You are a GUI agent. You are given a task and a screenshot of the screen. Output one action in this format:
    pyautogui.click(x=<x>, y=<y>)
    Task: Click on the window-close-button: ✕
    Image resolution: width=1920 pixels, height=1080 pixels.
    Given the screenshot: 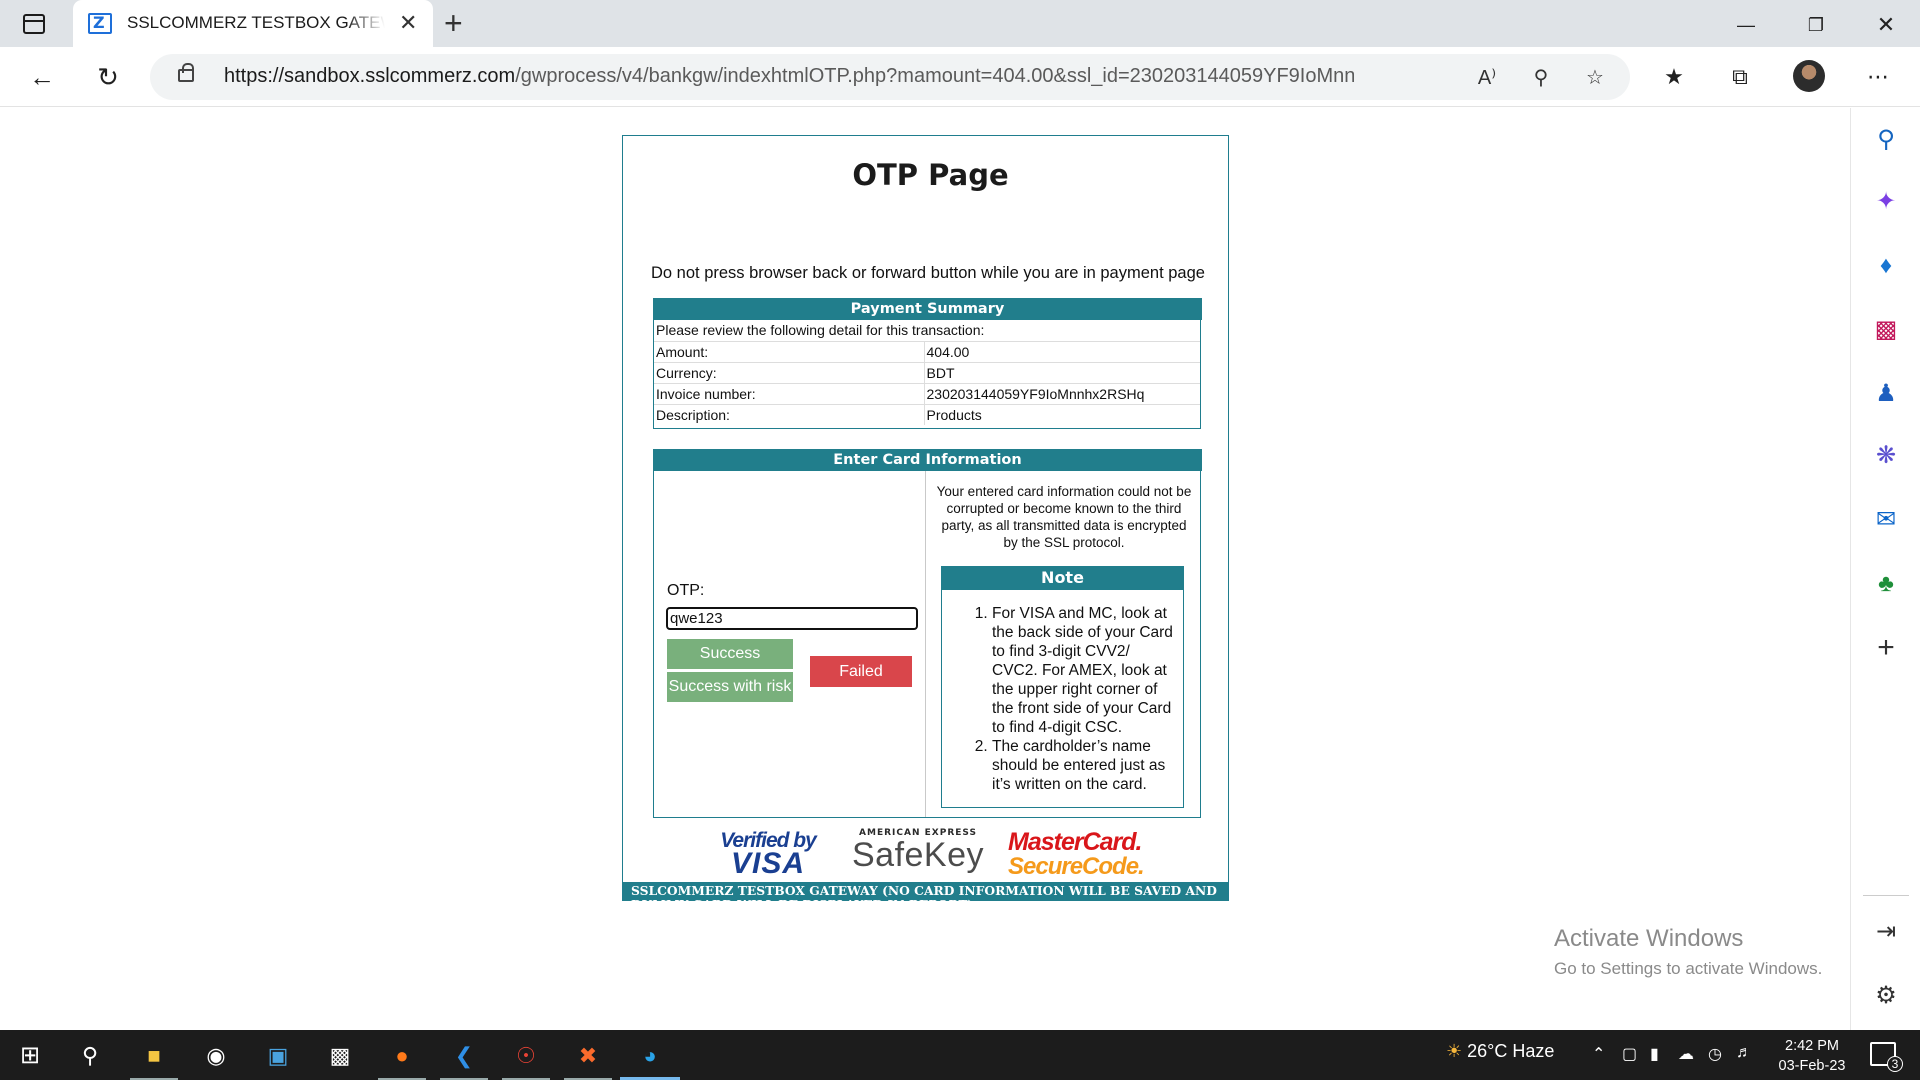 What is the action you would take?
    pyautogui.click(x=1886, y=25)
    